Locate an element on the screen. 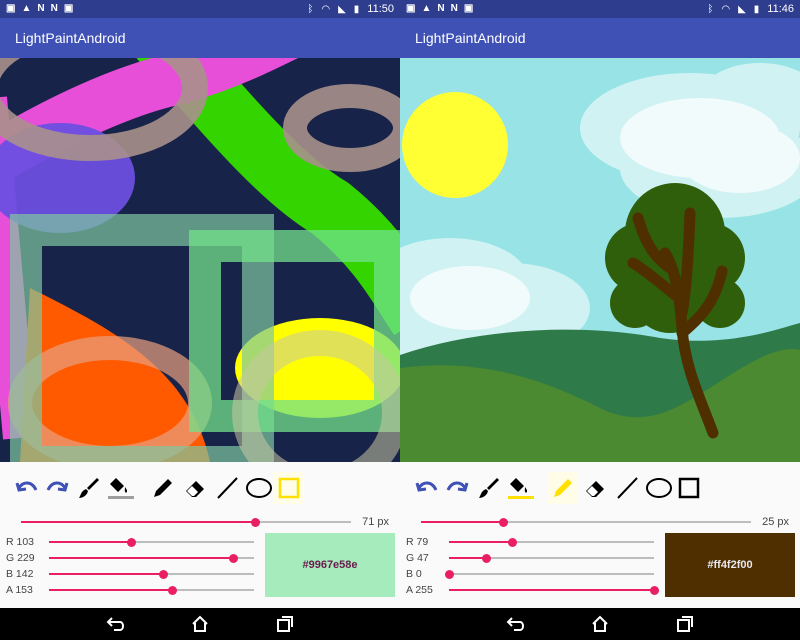 The width and height of the screenshot is (800, 640). brush-size-row: 25 px is located at coordinates (600, 522).